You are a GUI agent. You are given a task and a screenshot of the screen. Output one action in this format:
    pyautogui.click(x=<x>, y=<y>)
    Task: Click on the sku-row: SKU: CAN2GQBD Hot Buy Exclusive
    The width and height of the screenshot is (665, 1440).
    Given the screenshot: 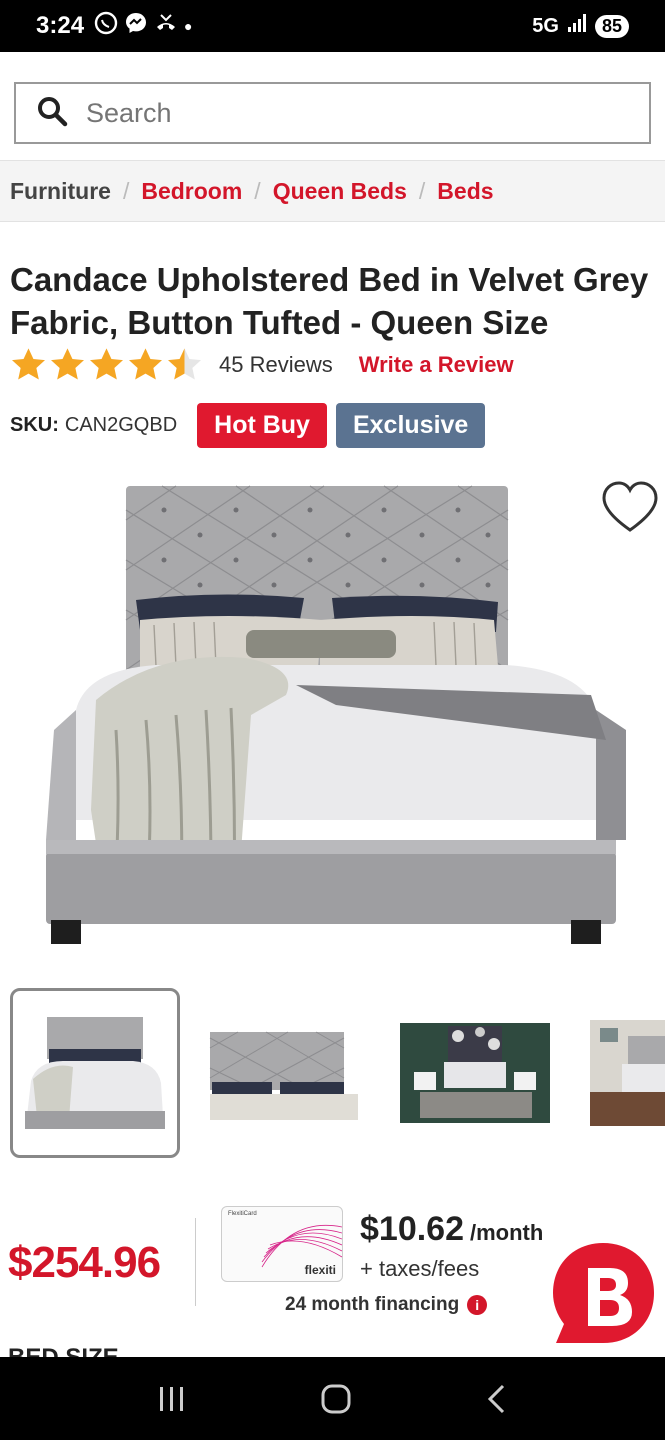 What is the action you would take?
    pyautogui.click(x=248, y=425)
    